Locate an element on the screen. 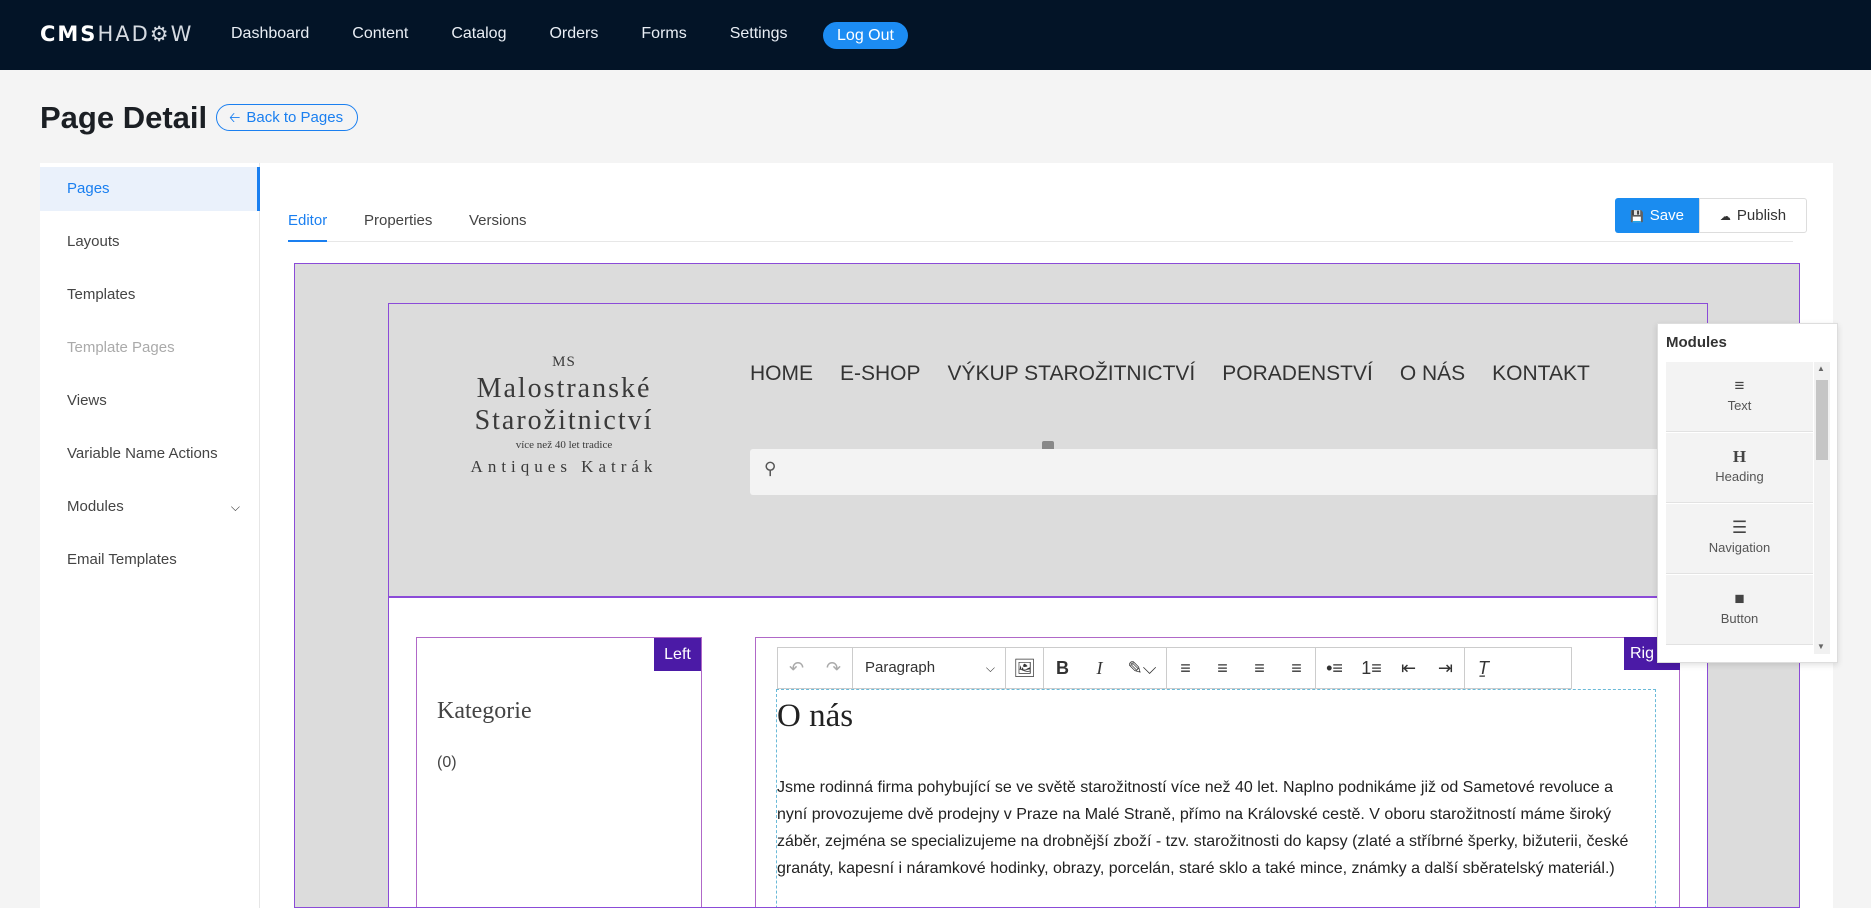 Image resolution: width=1871 pixels, height=908 pixels. nav-orders: Orders is located at coordinates (573, 34).